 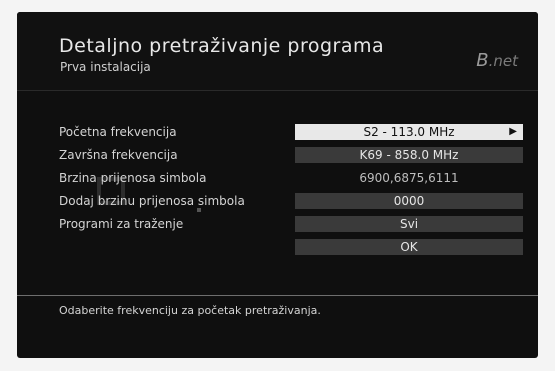 What do you see at coordinates (121, 224) in the screenshot?
I see `programs-search-label: Programi za traženje` at bounding box center [121, 224].